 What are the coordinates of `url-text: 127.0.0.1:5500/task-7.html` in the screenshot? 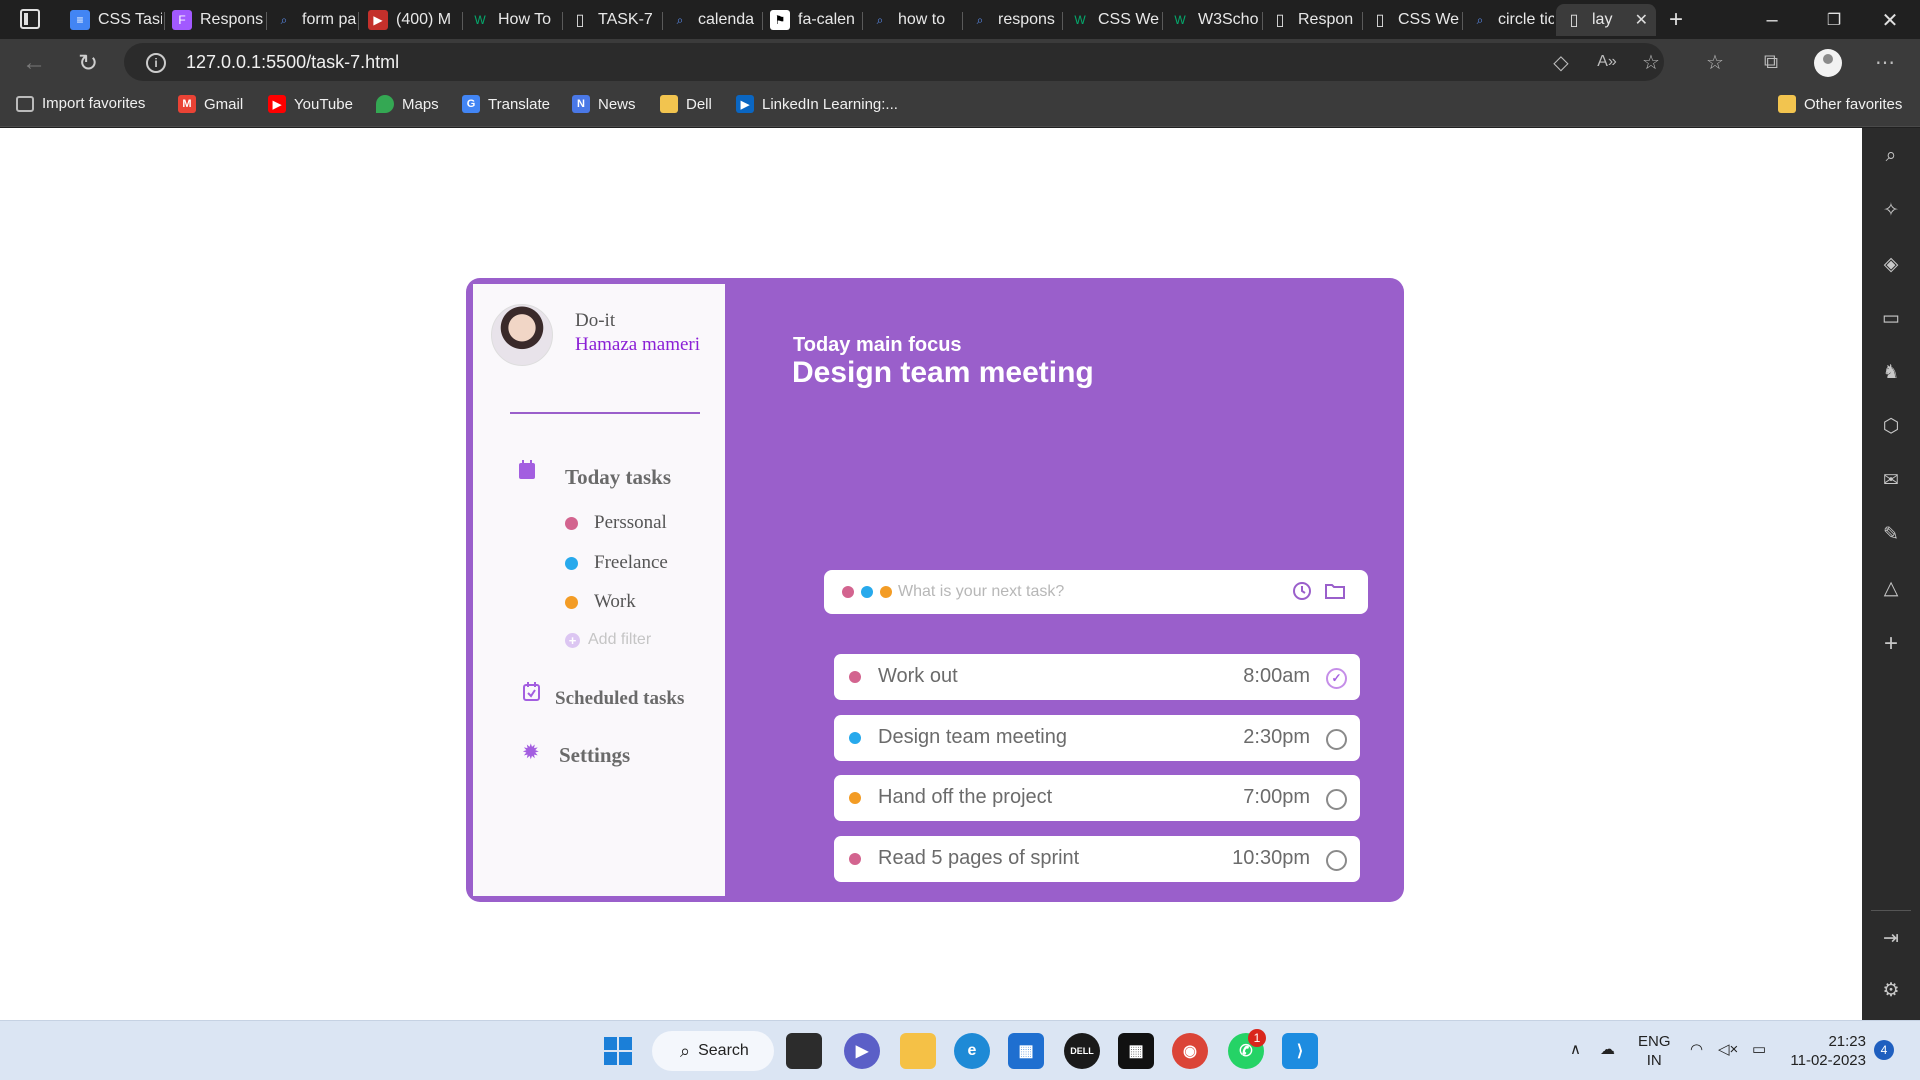 It's located at (292, 62).